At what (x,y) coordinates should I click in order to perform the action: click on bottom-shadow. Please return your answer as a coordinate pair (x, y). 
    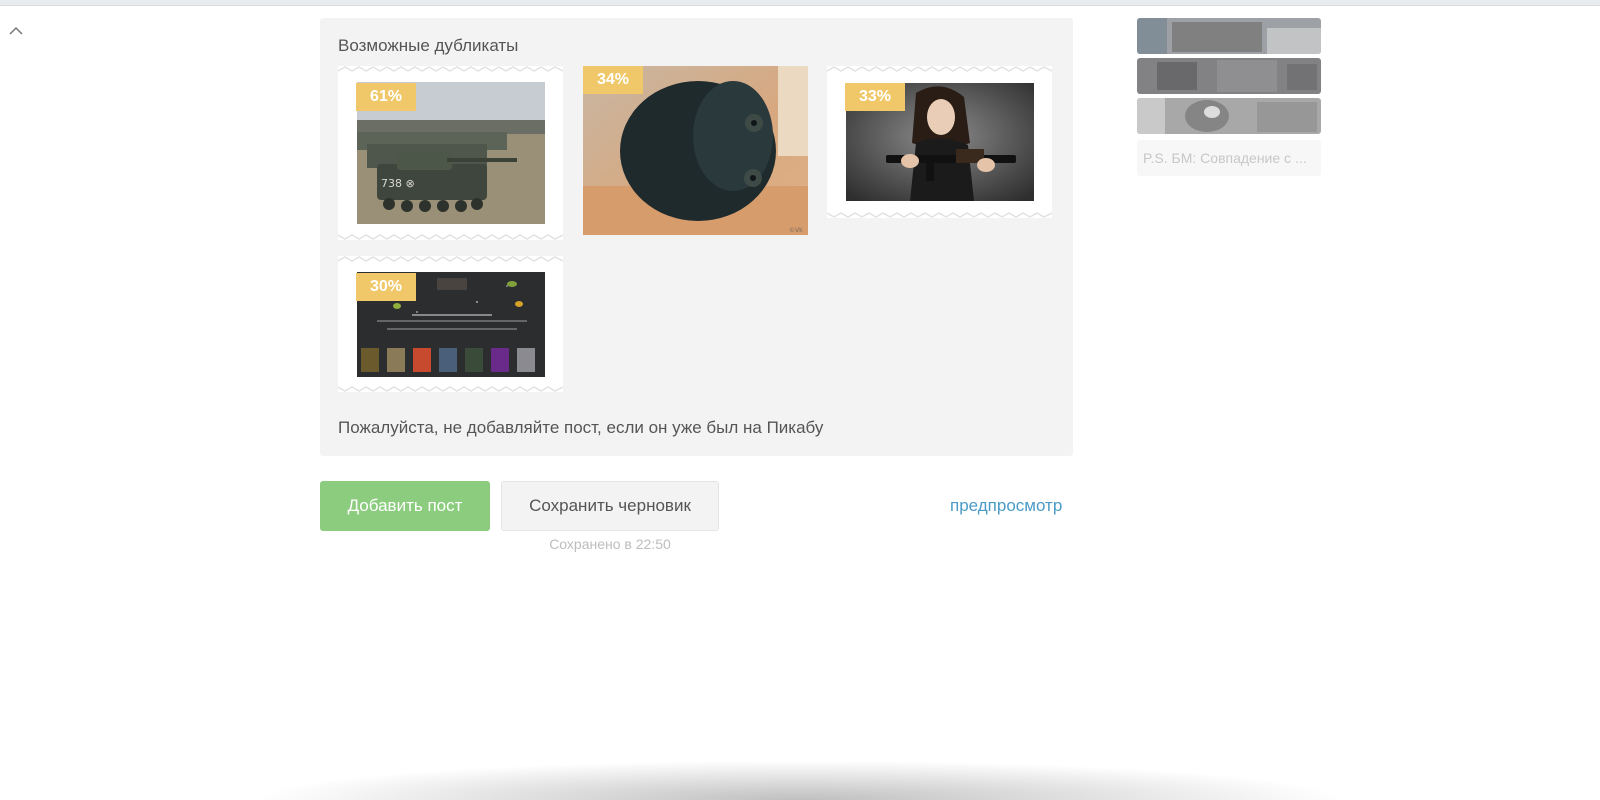
    Looking at the image, I should click on (800, 780).